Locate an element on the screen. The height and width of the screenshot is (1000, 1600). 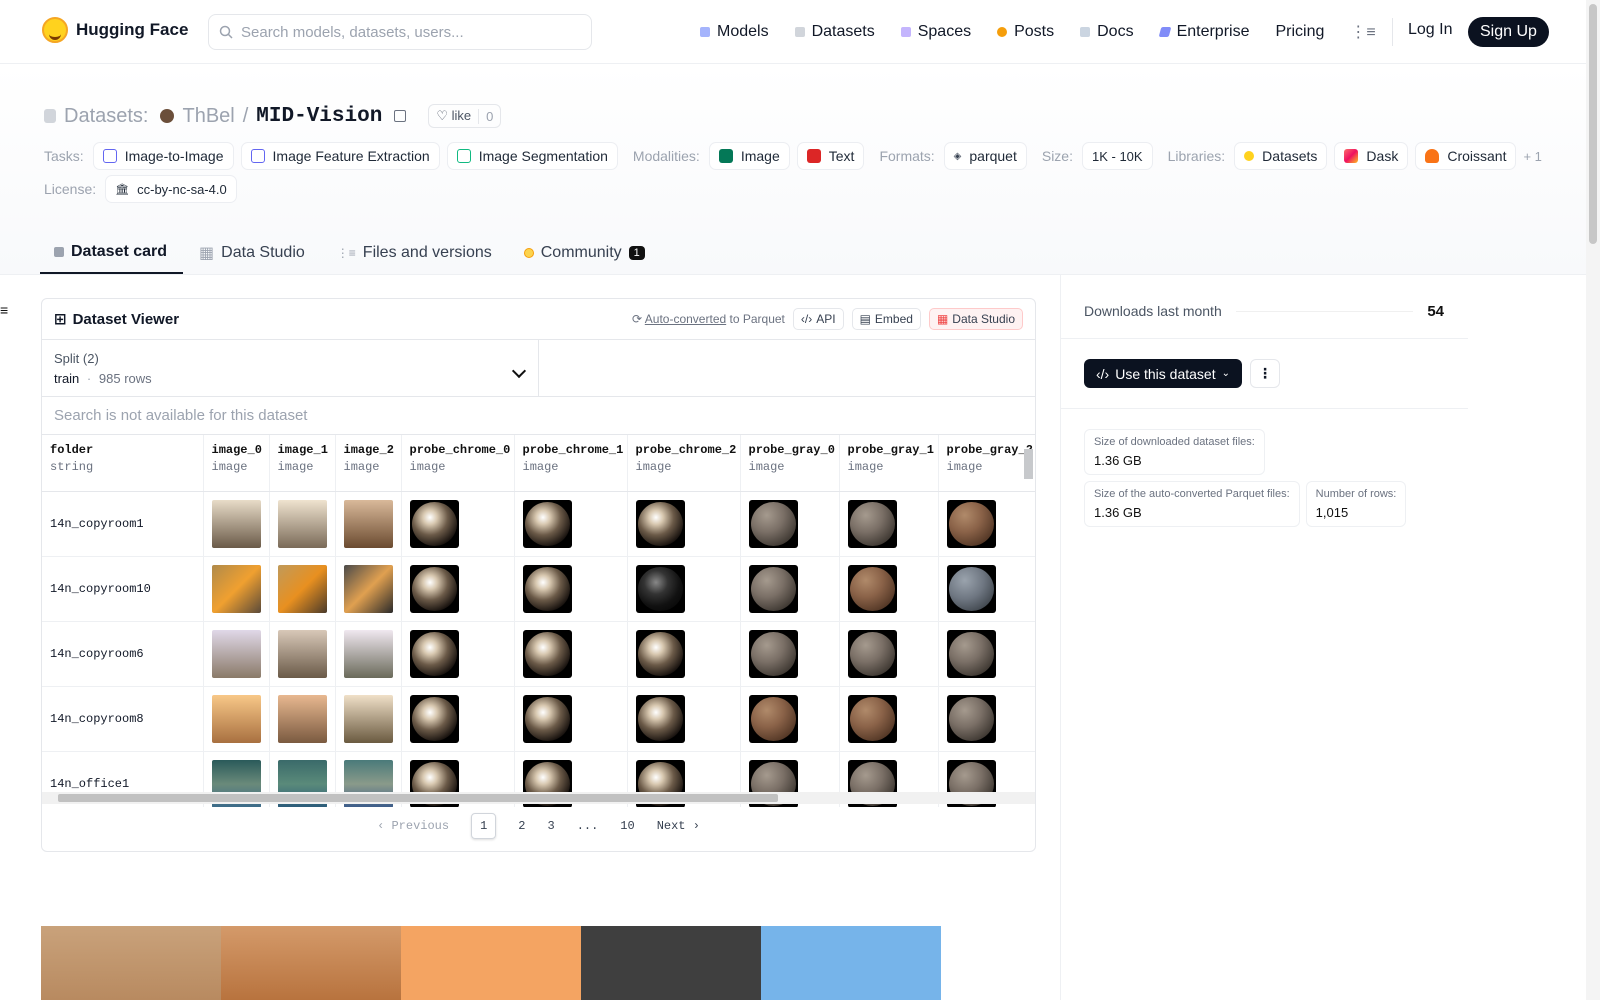
tab-data-studio: ▦ Data Studio is located at coordinates (252, 253).